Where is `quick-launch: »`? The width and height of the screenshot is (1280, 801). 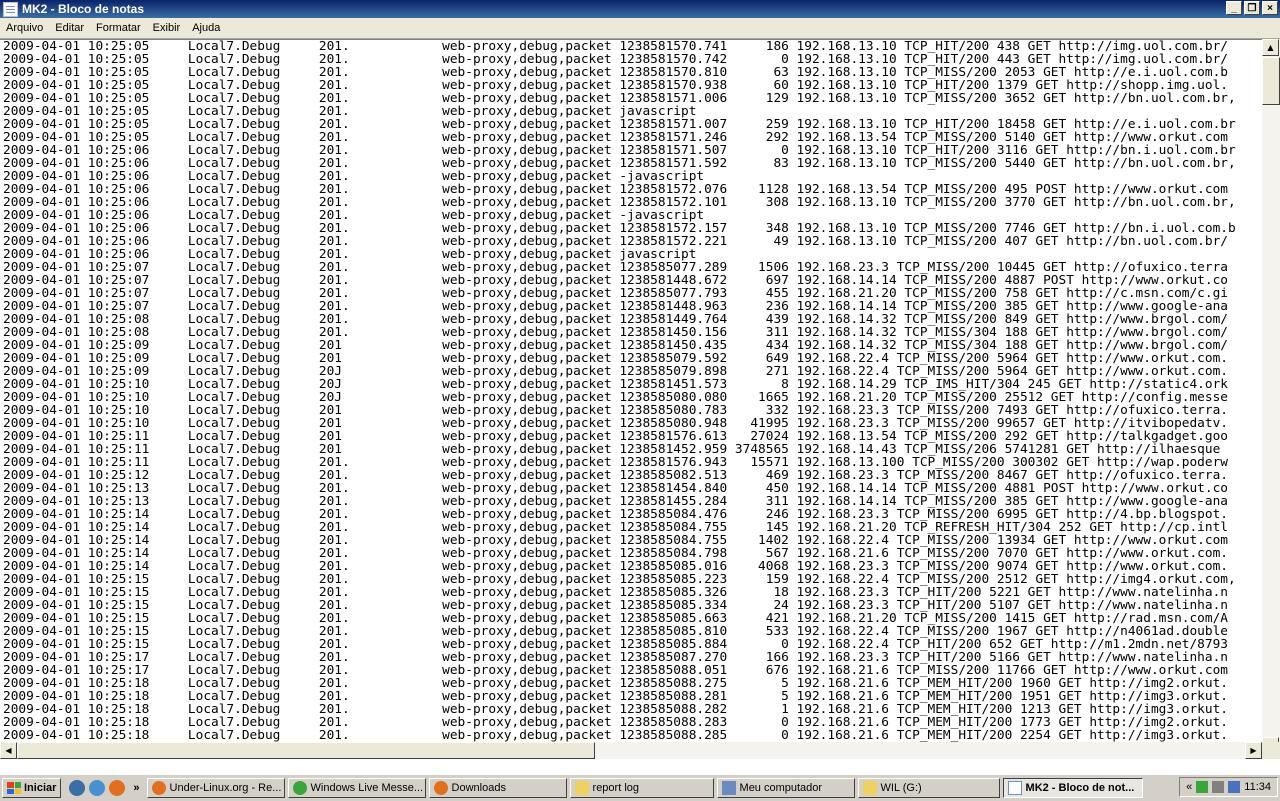 quick-launch: » is located at coordinates (106, 788).